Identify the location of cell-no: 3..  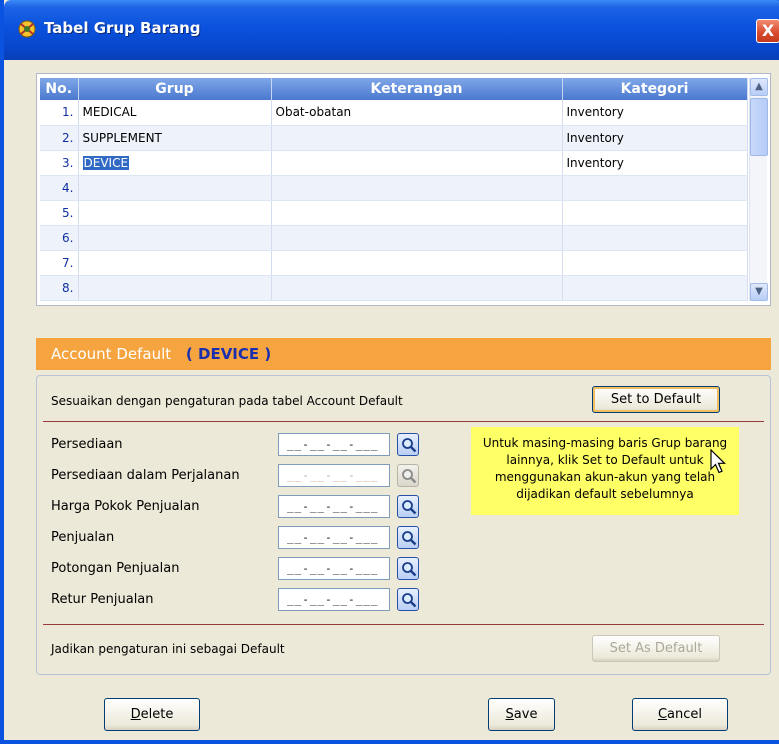
(59, 163).